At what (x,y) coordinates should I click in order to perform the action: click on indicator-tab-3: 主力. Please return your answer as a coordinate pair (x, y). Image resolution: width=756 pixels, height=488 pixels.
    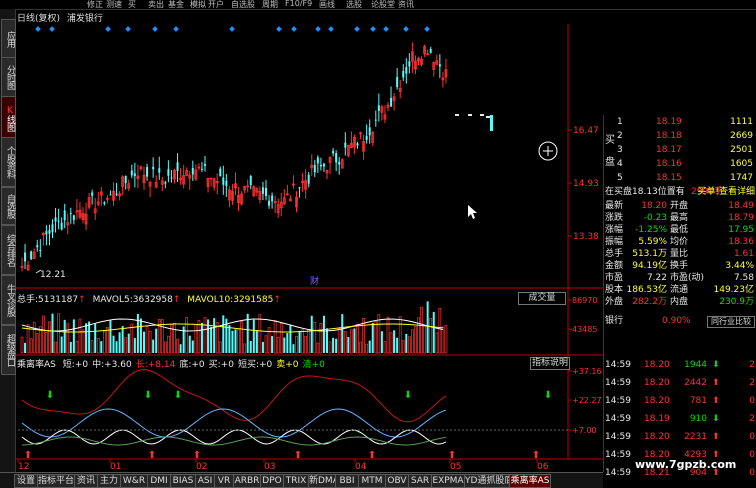
    Looking at the image, I should click on (109, 481).